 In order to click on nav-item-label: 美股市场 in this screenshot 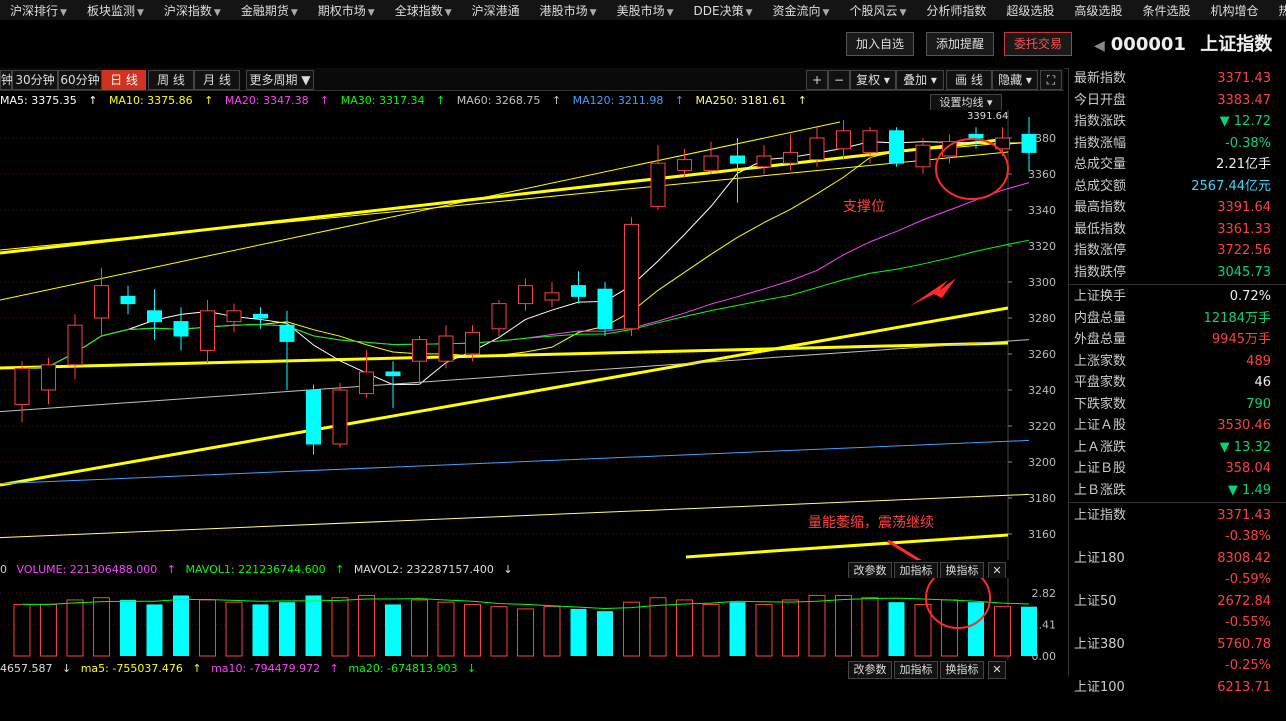, I will do `click(640, 10)`.